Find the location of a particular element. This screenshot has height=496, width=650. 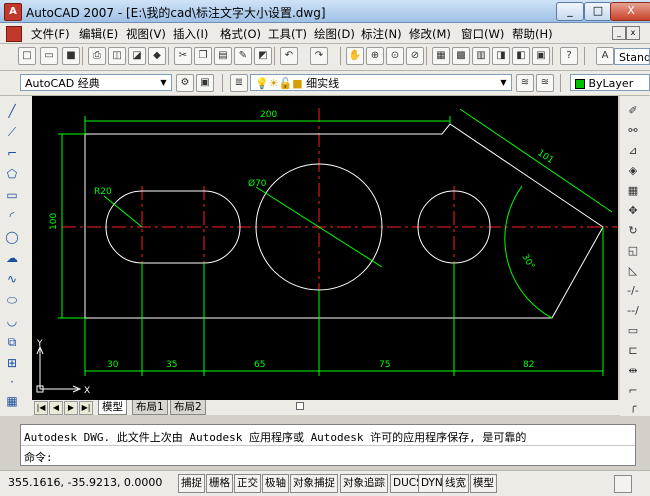

redo-icon: ↷ is located at coordinates (319, 56).